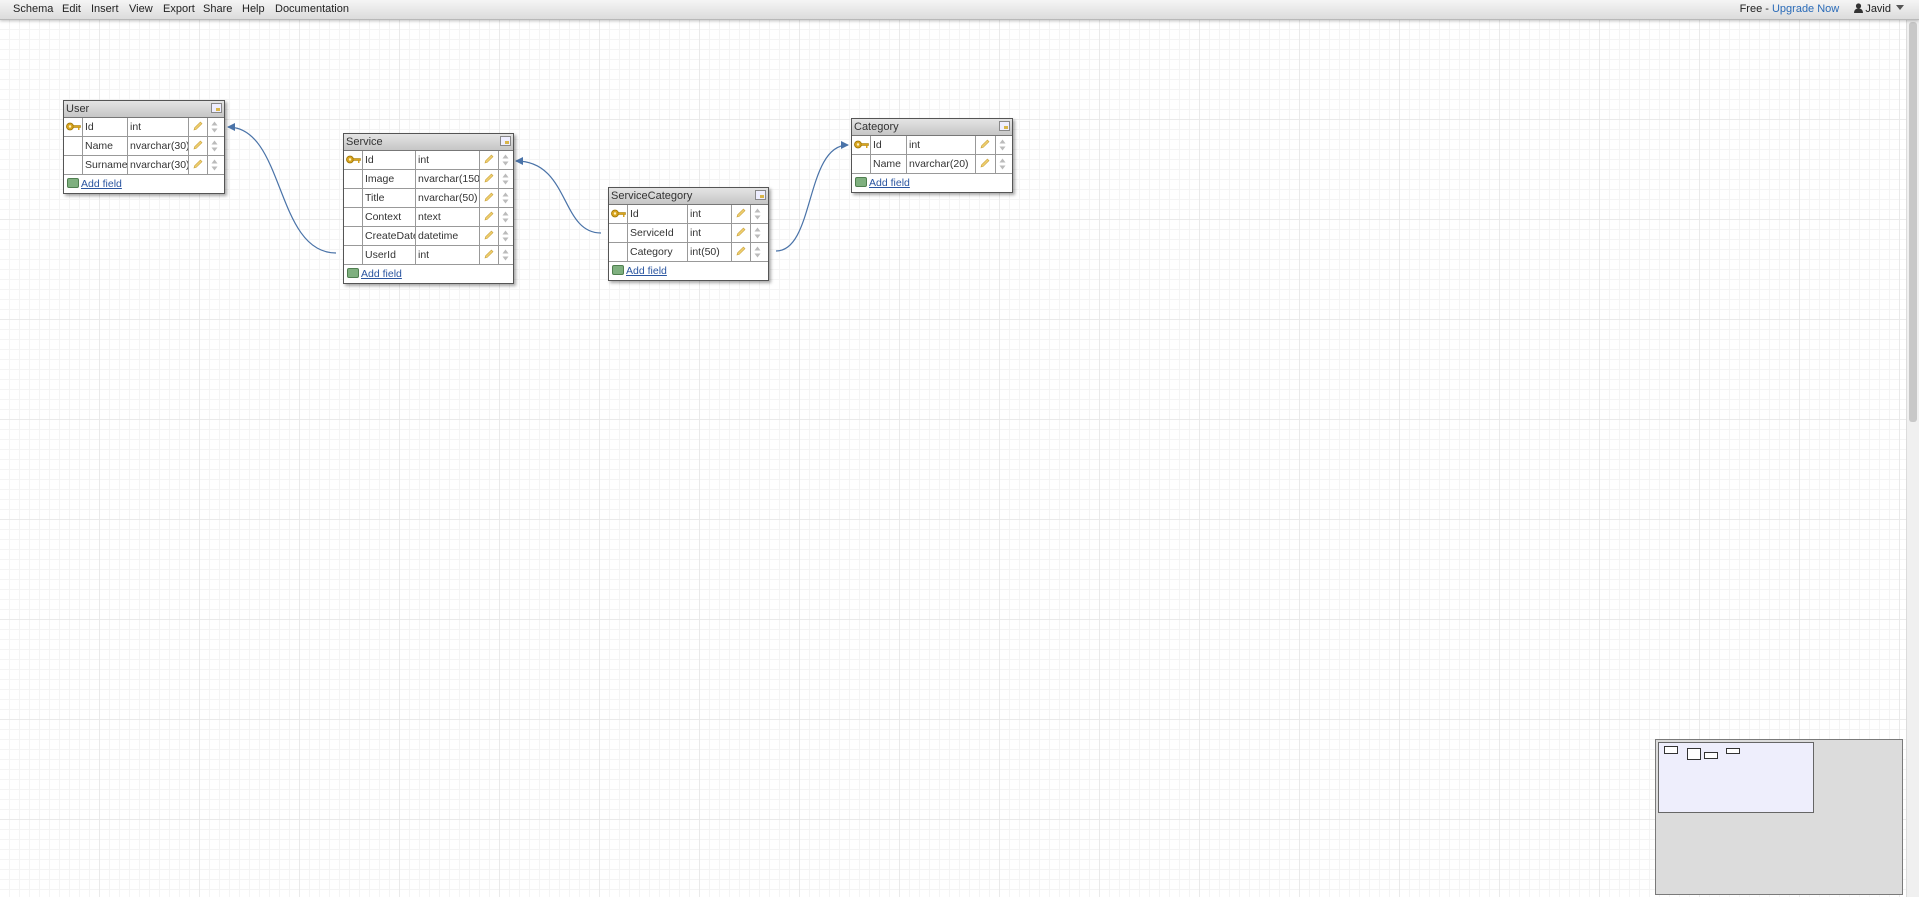 The height and width of the screenshot is (897, 1919). What do you see at coordinates (1913, 222) in the screenshot?
I see `scrollbar-thumb` at bounding box center [1913, 222].